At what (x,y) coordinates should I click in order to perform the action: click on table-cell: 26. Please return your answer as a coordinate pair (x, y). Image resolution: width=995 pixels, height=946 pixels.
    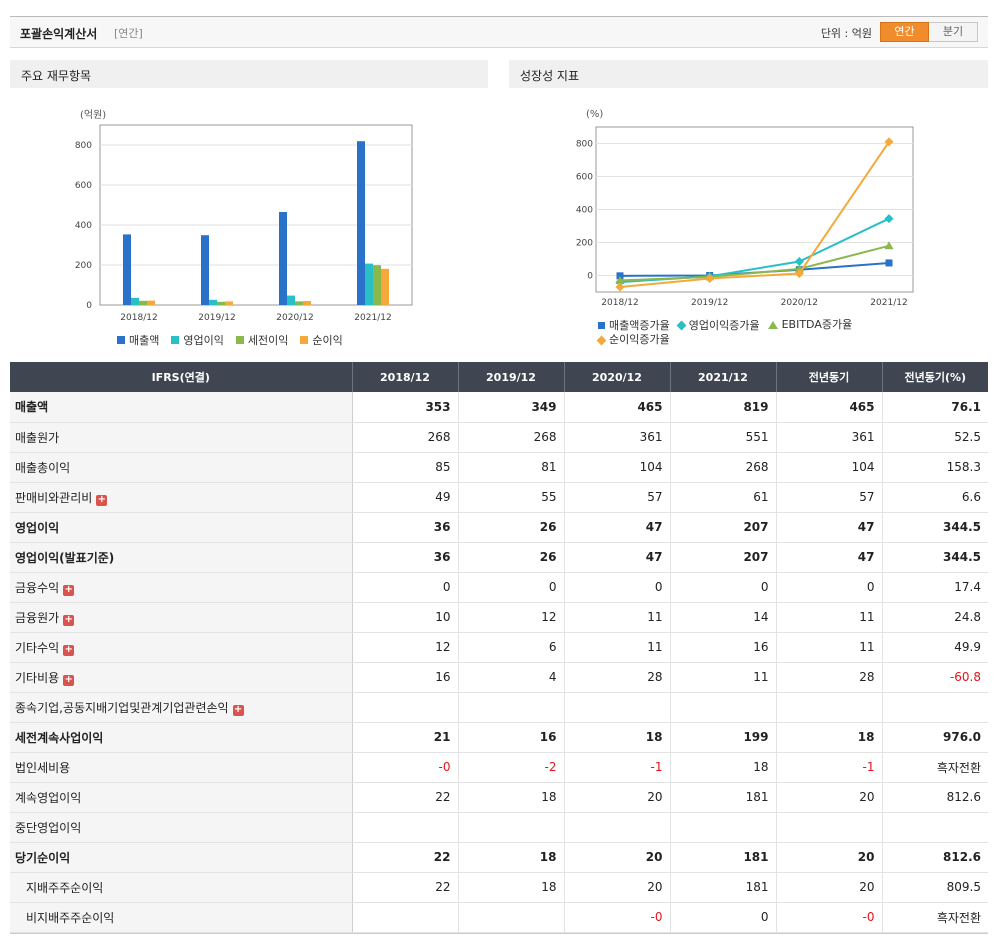
    Looking at the image, I should click on (511, 557).